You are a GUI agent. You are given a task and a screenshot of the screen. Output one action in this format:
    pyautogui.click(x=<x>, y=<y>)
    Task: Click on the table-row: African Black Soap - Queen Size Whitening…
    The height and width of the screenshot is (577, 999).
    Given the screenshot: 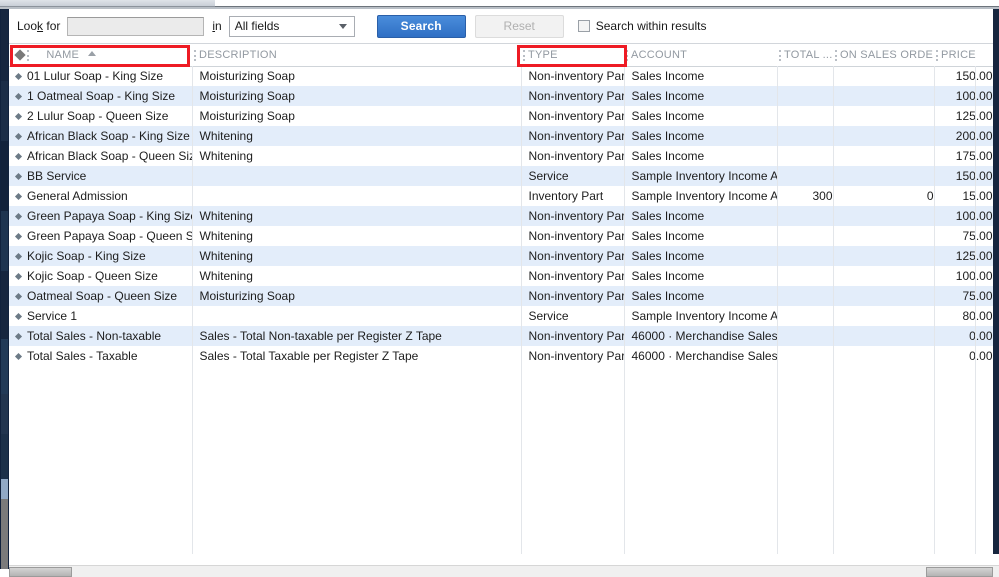 What is the action you would take?
    pyautogui.click(x=501, y=156)
    